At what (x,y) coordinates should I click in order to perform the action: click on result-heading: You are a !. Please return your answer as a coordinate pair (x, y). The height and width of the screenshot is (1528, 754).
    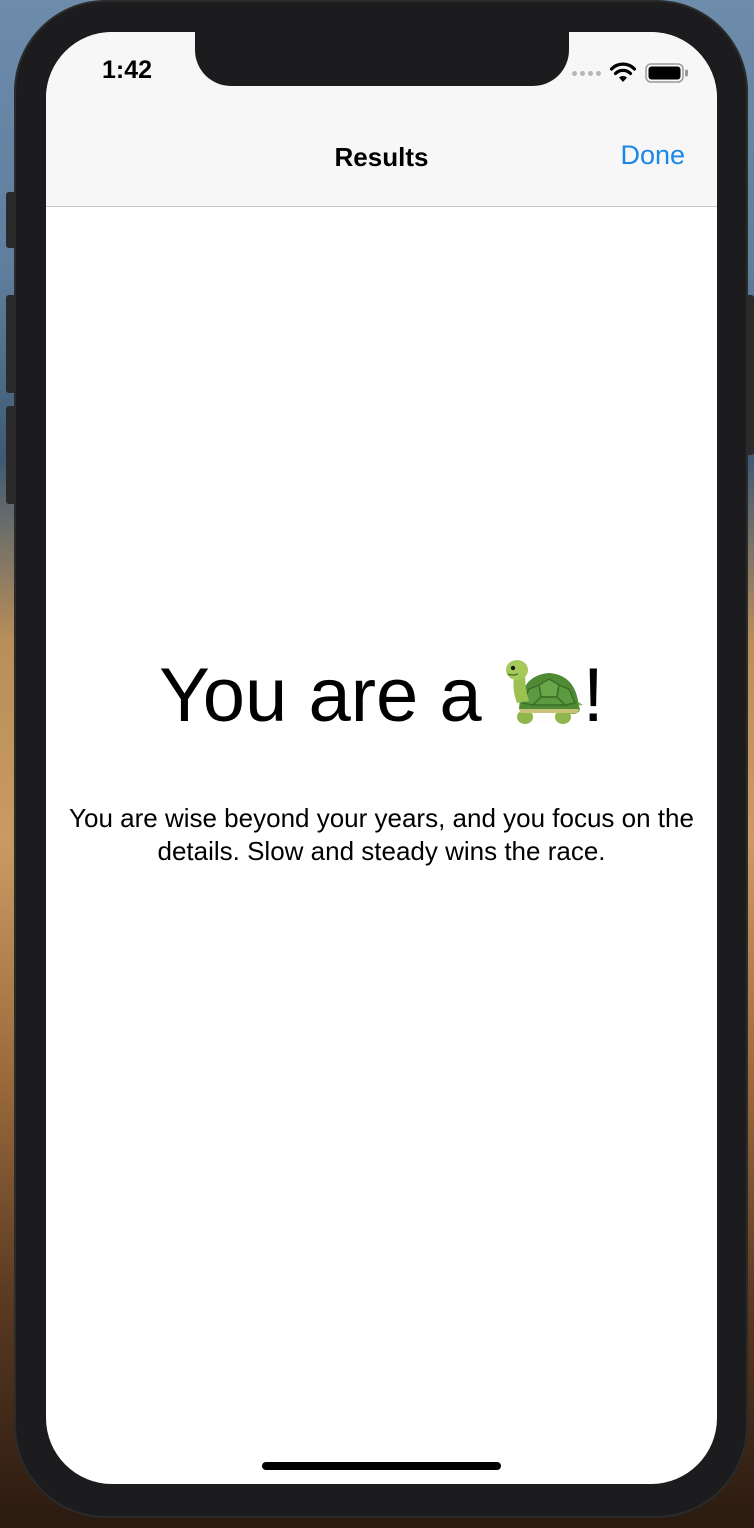
    Looking at the image, I should click on (381, 695).